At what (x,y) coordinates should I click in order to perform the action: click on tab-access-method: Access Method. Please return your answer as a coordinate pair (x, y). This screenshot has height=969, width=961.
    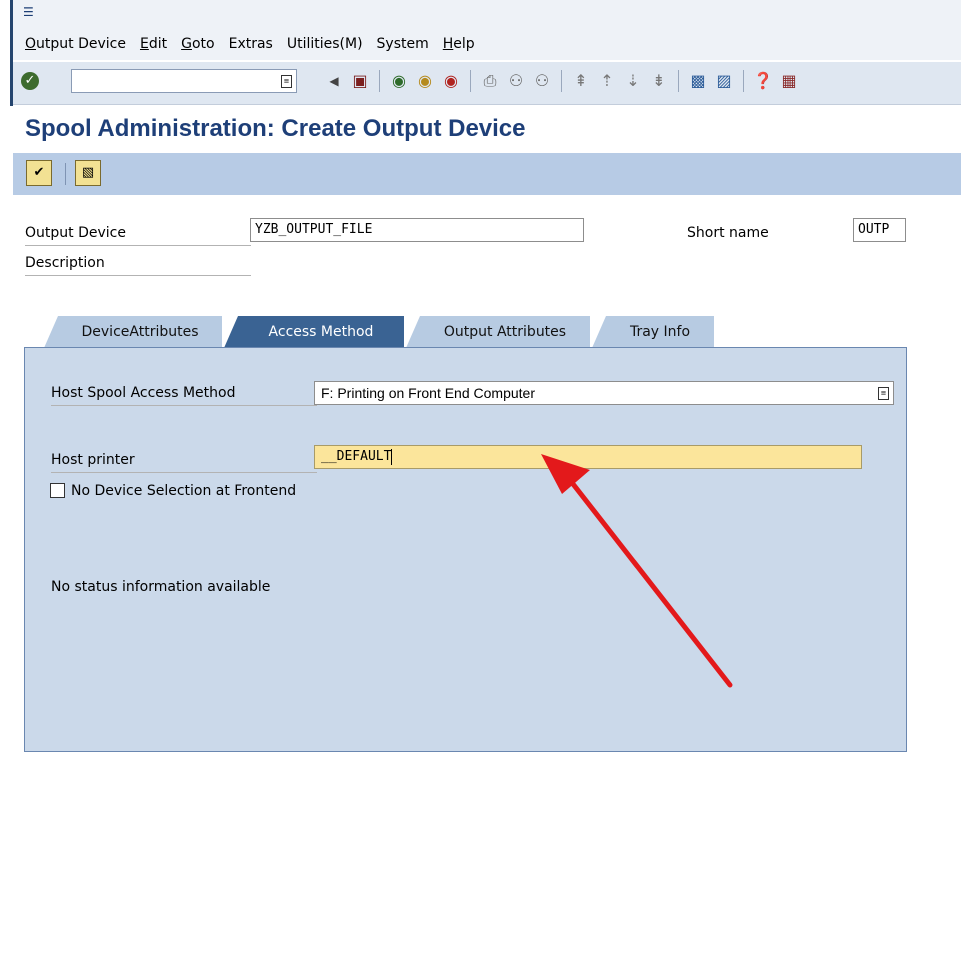
    Looking at the image, I should click on (314, 332).